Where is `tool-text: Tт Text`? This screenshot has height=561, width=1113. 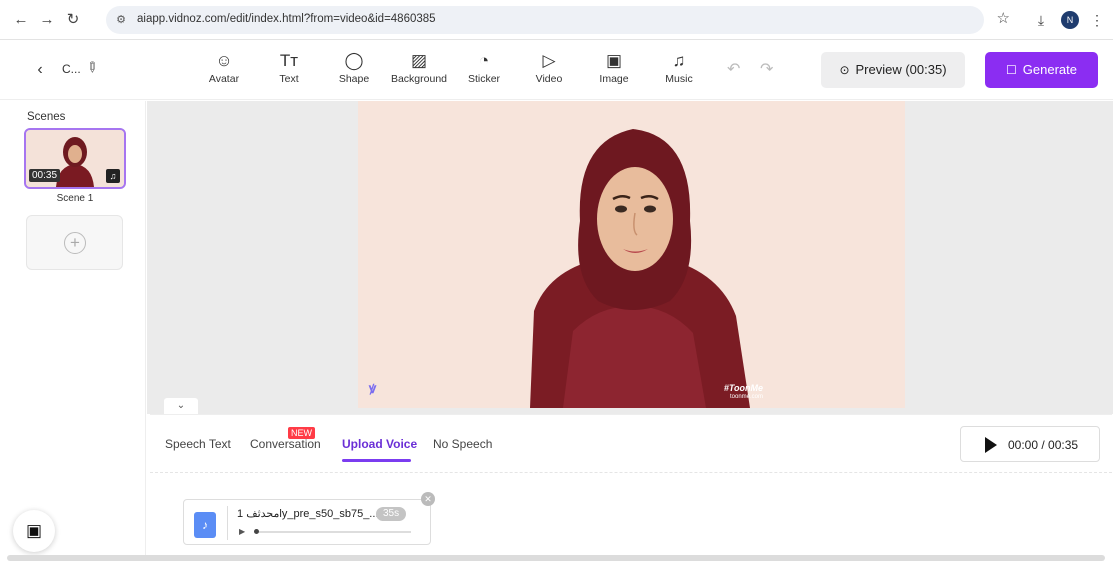 tool-text: Tт Text is located at coordinates (289, 67).